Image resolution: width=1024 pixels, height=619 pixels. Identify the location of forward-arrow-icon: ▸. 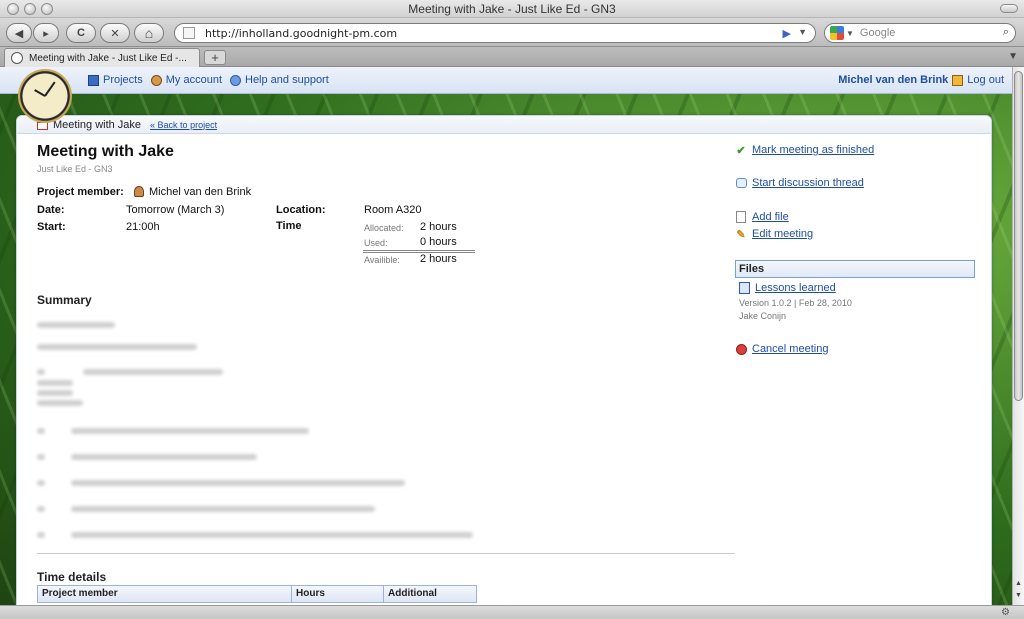
(46, 33).